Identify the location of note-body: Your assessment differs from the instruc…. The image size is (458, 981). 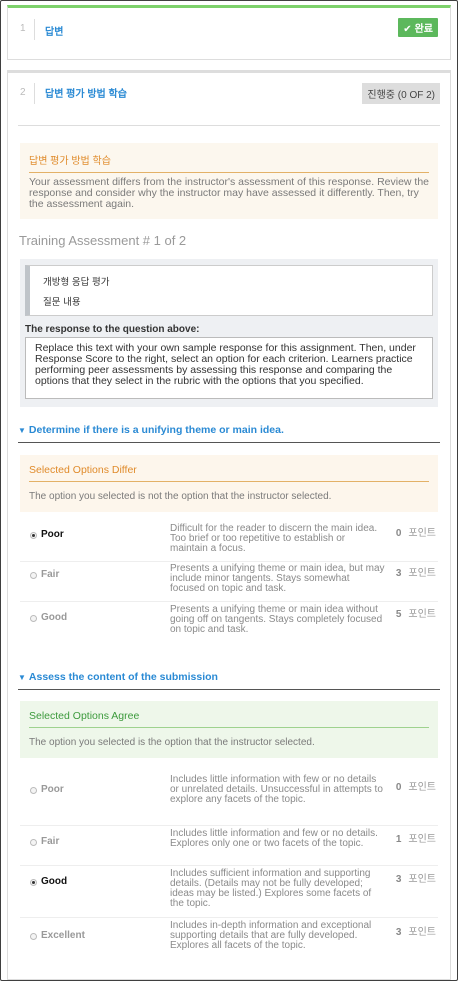
(229, 193).